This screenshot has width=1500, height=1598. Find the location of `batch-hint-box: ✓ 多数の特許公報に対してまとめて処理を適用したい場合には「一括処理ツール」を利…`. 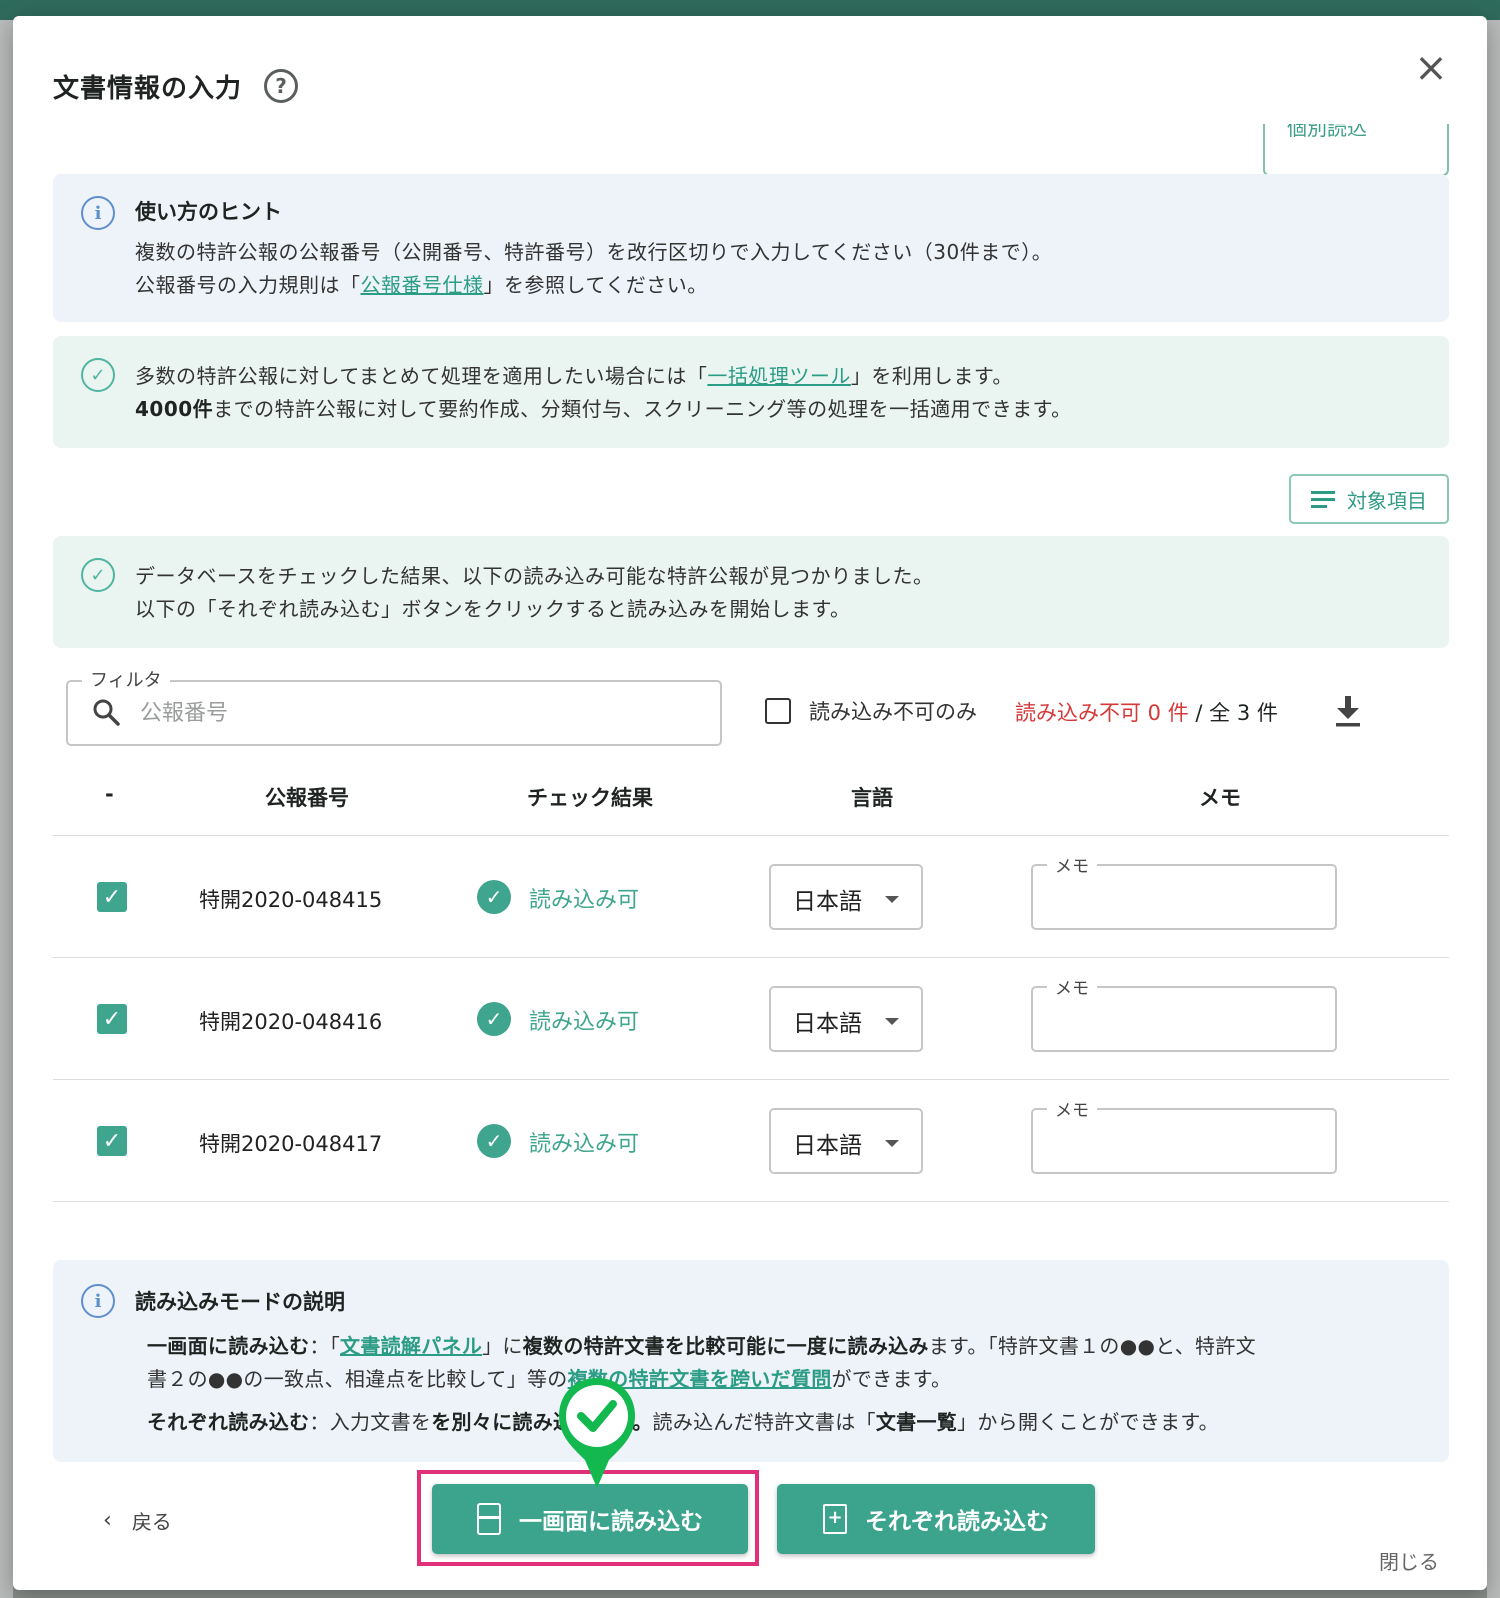

batch-hint-box: ✓ 多数の特許公報に対してまとめて処理を適用したい場合には「一括処理ツール」を利… is located at coordinates (751, 392).